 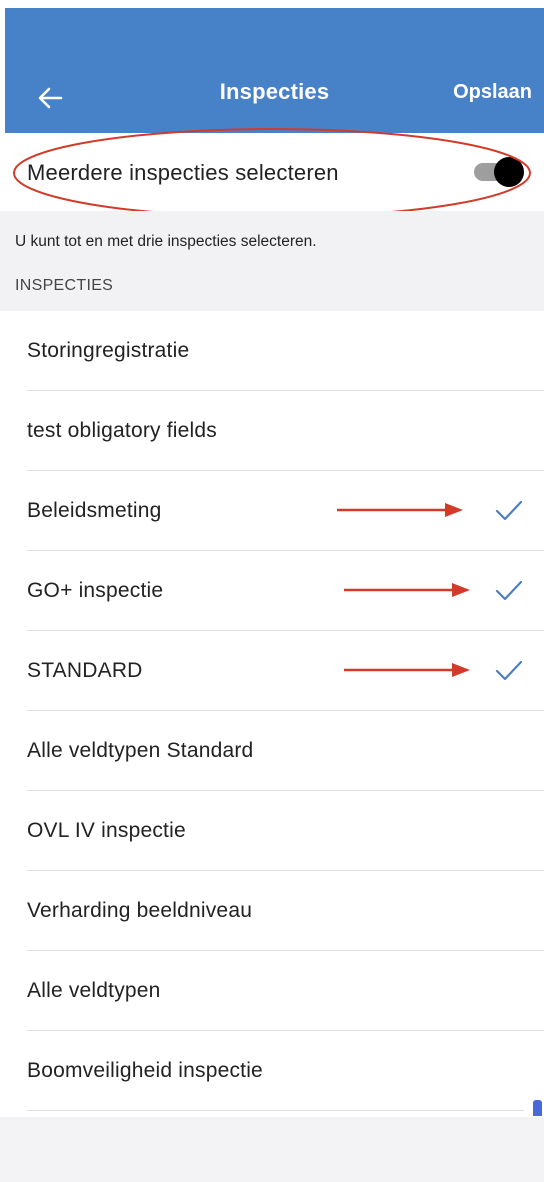 What do you see at coordinates (106, 830) in the screenshot?
I see `list-item-label: OVL IV inspectie` at bounding box center [106, 830].